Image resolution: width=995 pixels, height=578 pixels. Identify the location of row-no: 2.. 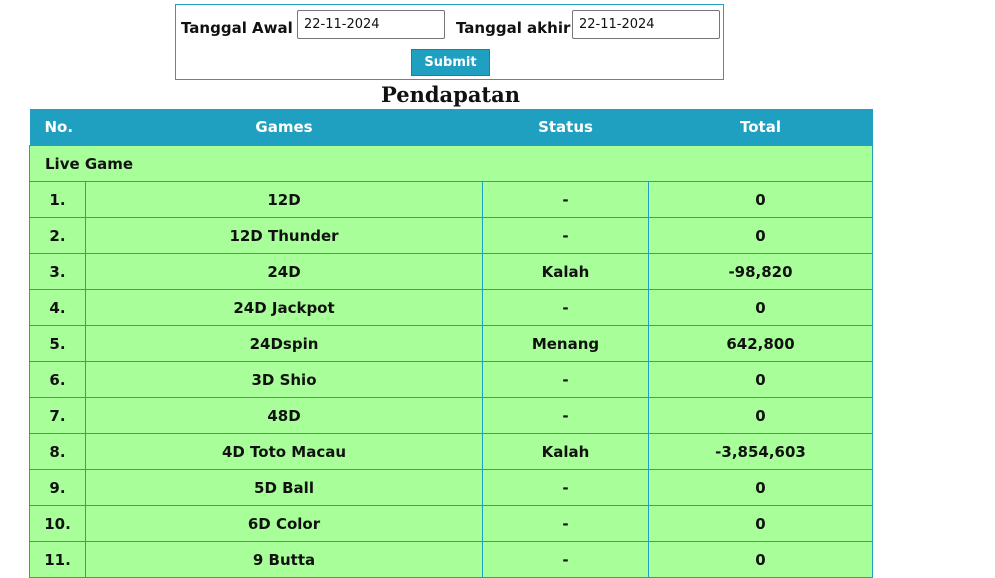
(57, 235).